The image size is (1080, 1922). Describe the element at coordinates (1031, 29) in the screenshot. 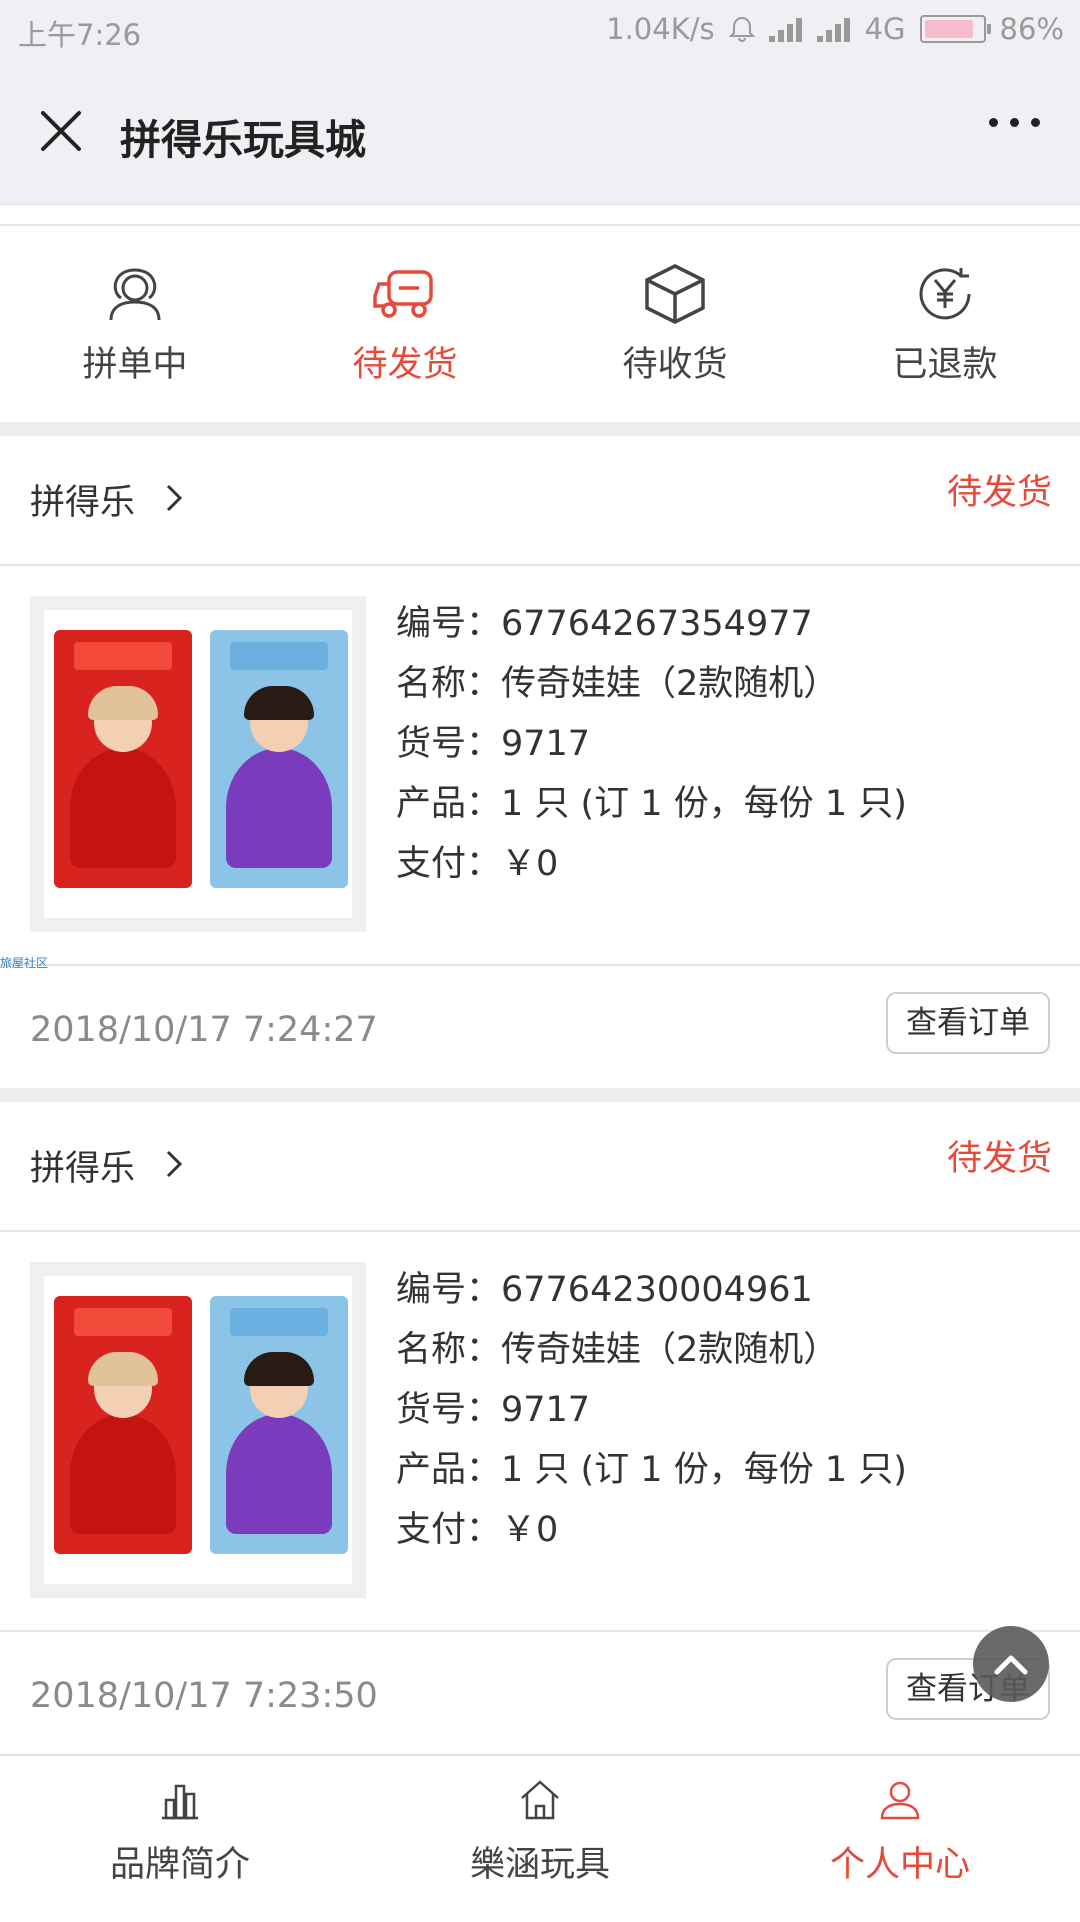

I see `battery-percent: 86%` at that location.